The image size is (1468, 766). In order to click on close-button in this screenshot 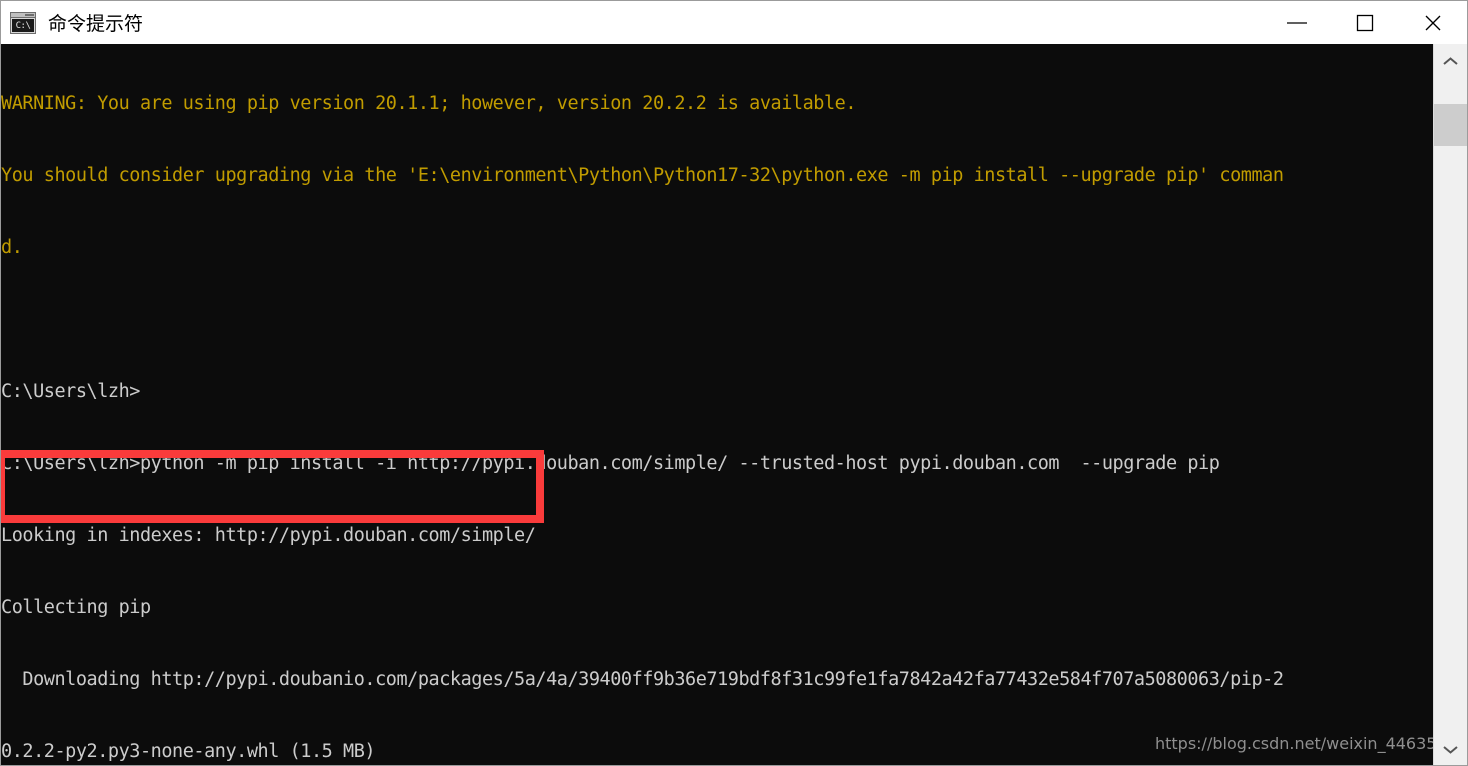, I will do `click(1433, 22)`.